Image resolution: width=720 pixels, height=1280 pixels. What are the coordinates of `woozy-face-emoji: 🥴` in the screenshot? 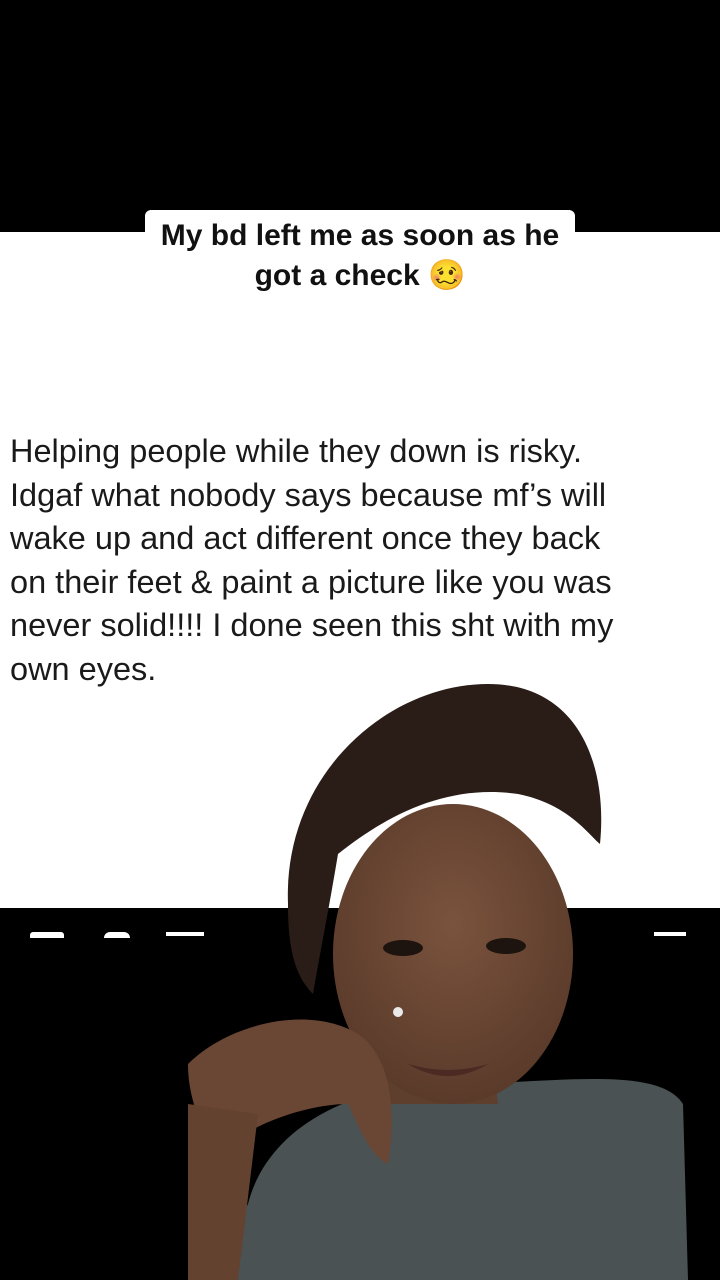 It's located at (447, 275).